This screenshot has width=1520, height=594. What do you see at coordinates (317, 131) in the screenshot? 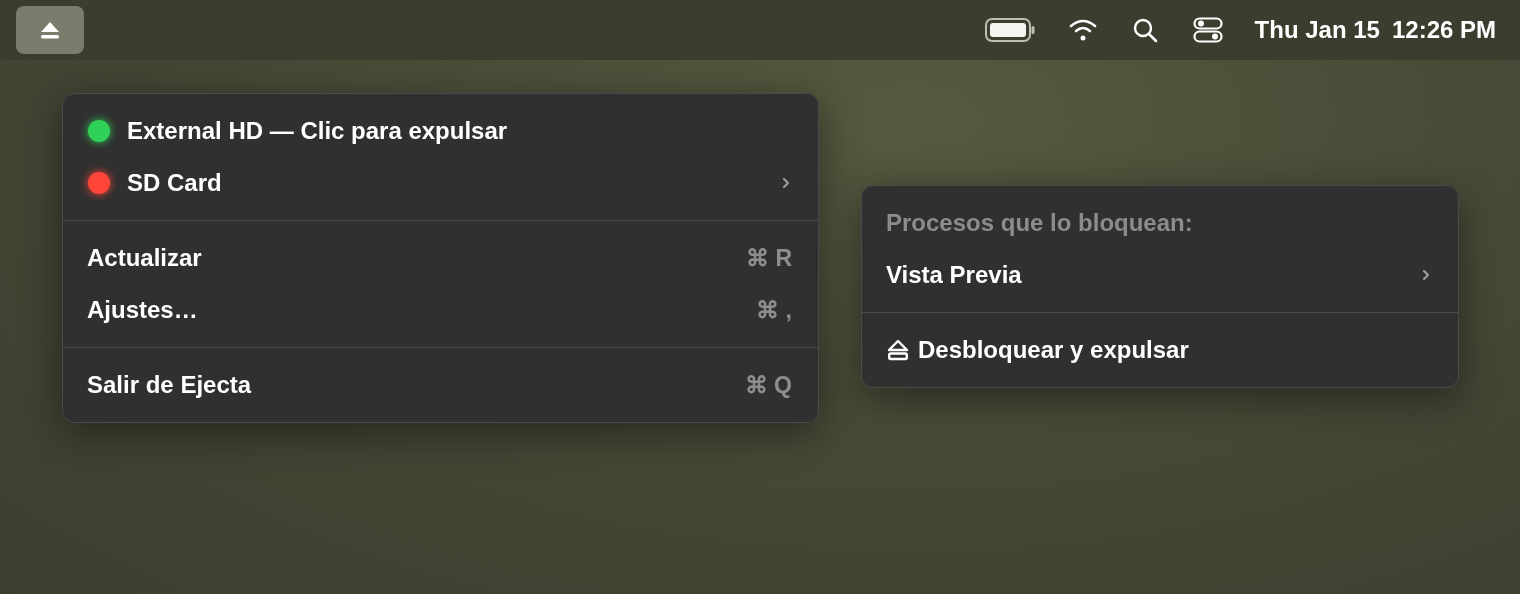
I see `volume-menu-item: External HD — Clic para expulsar` at bounding box center [317, 131].